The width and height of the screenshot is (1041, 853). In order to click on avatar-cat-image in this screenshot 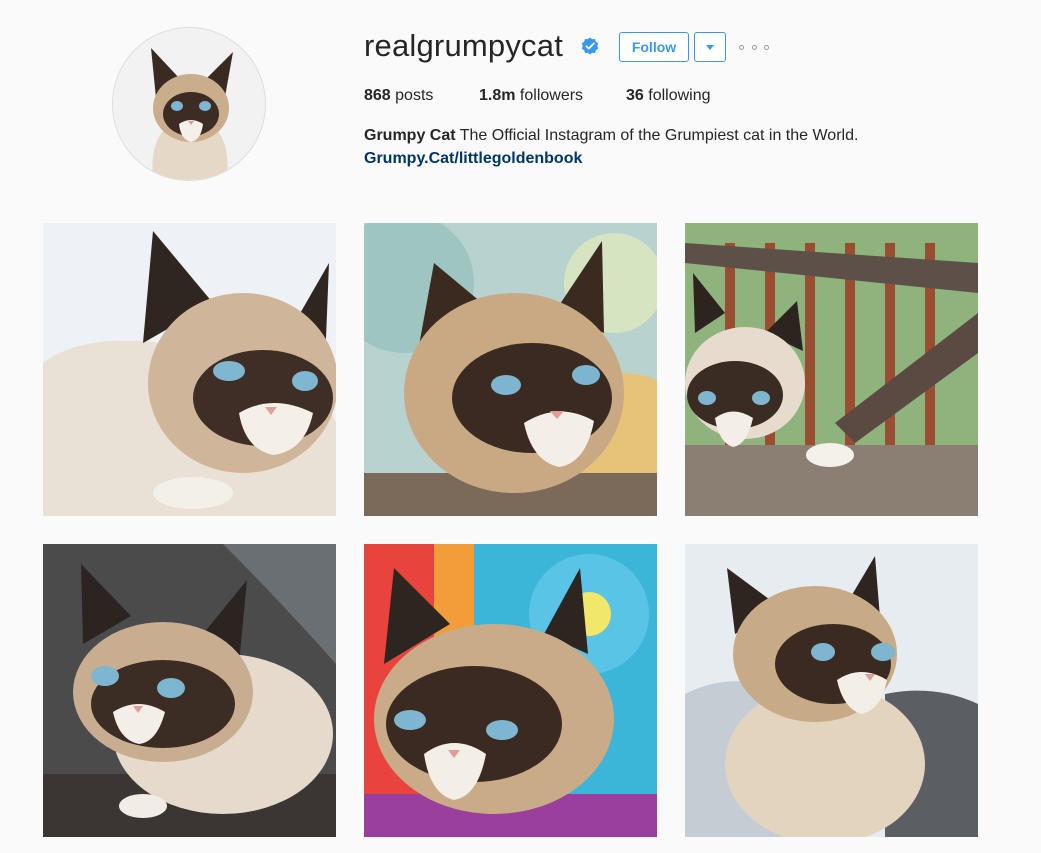, I will do `click(189, 104)`.